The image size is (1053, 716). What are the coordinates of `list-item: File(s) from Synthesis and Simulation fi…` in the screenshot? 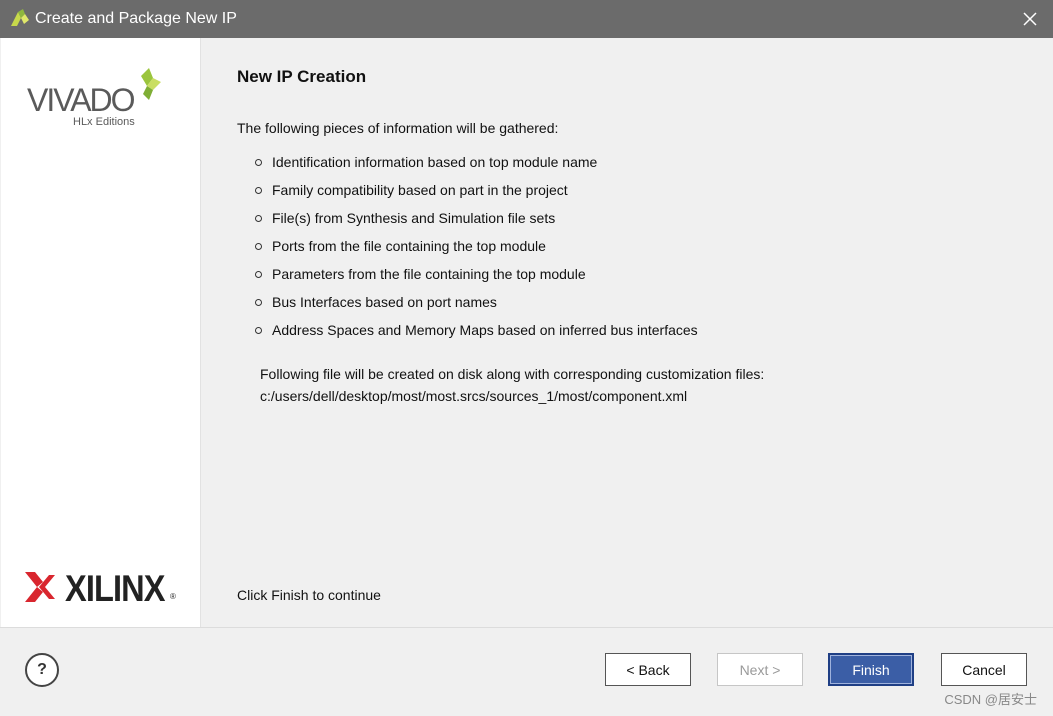 It's located at (475, 224).